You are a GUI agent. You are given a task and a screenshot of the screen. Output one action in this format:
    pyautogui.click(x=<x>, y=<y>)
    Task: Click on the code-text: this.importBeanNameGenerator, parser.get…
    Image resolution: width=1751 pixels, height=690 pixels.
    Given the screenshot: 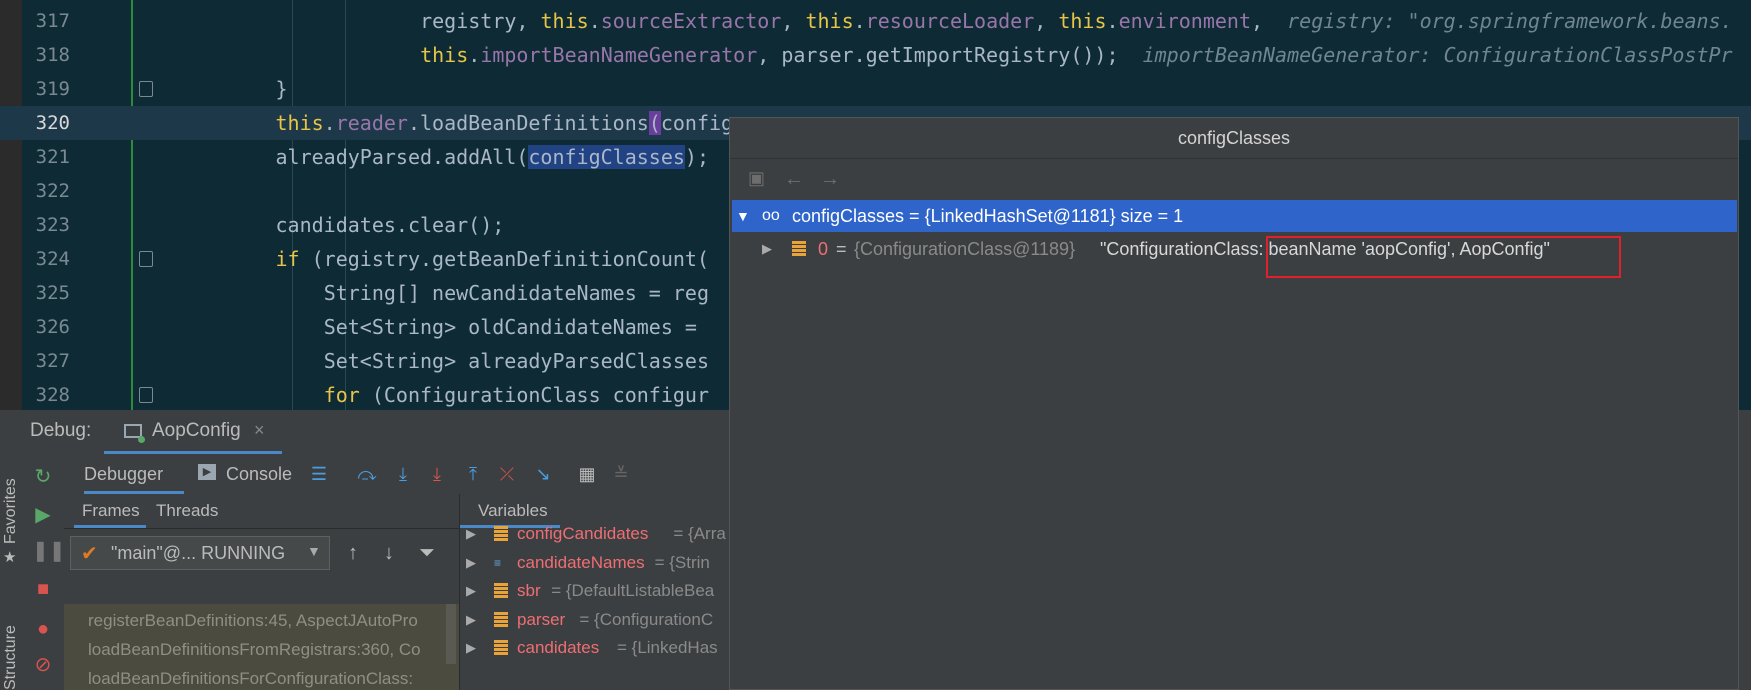 What is the action you would take?
    pyautogui.click(x=1076, y=55)
    